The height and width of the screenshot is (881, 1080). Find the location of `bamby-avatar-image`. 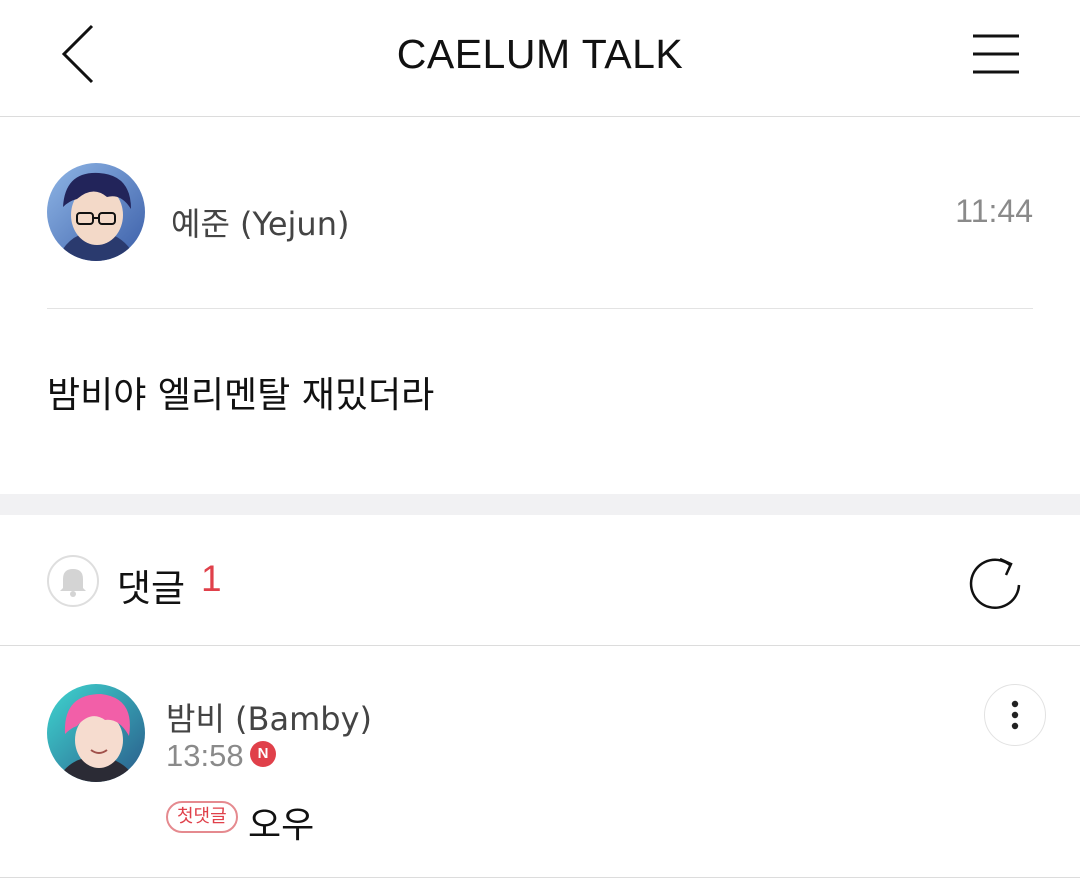

bamby-avatar-image is located at coordinates (96, 733).